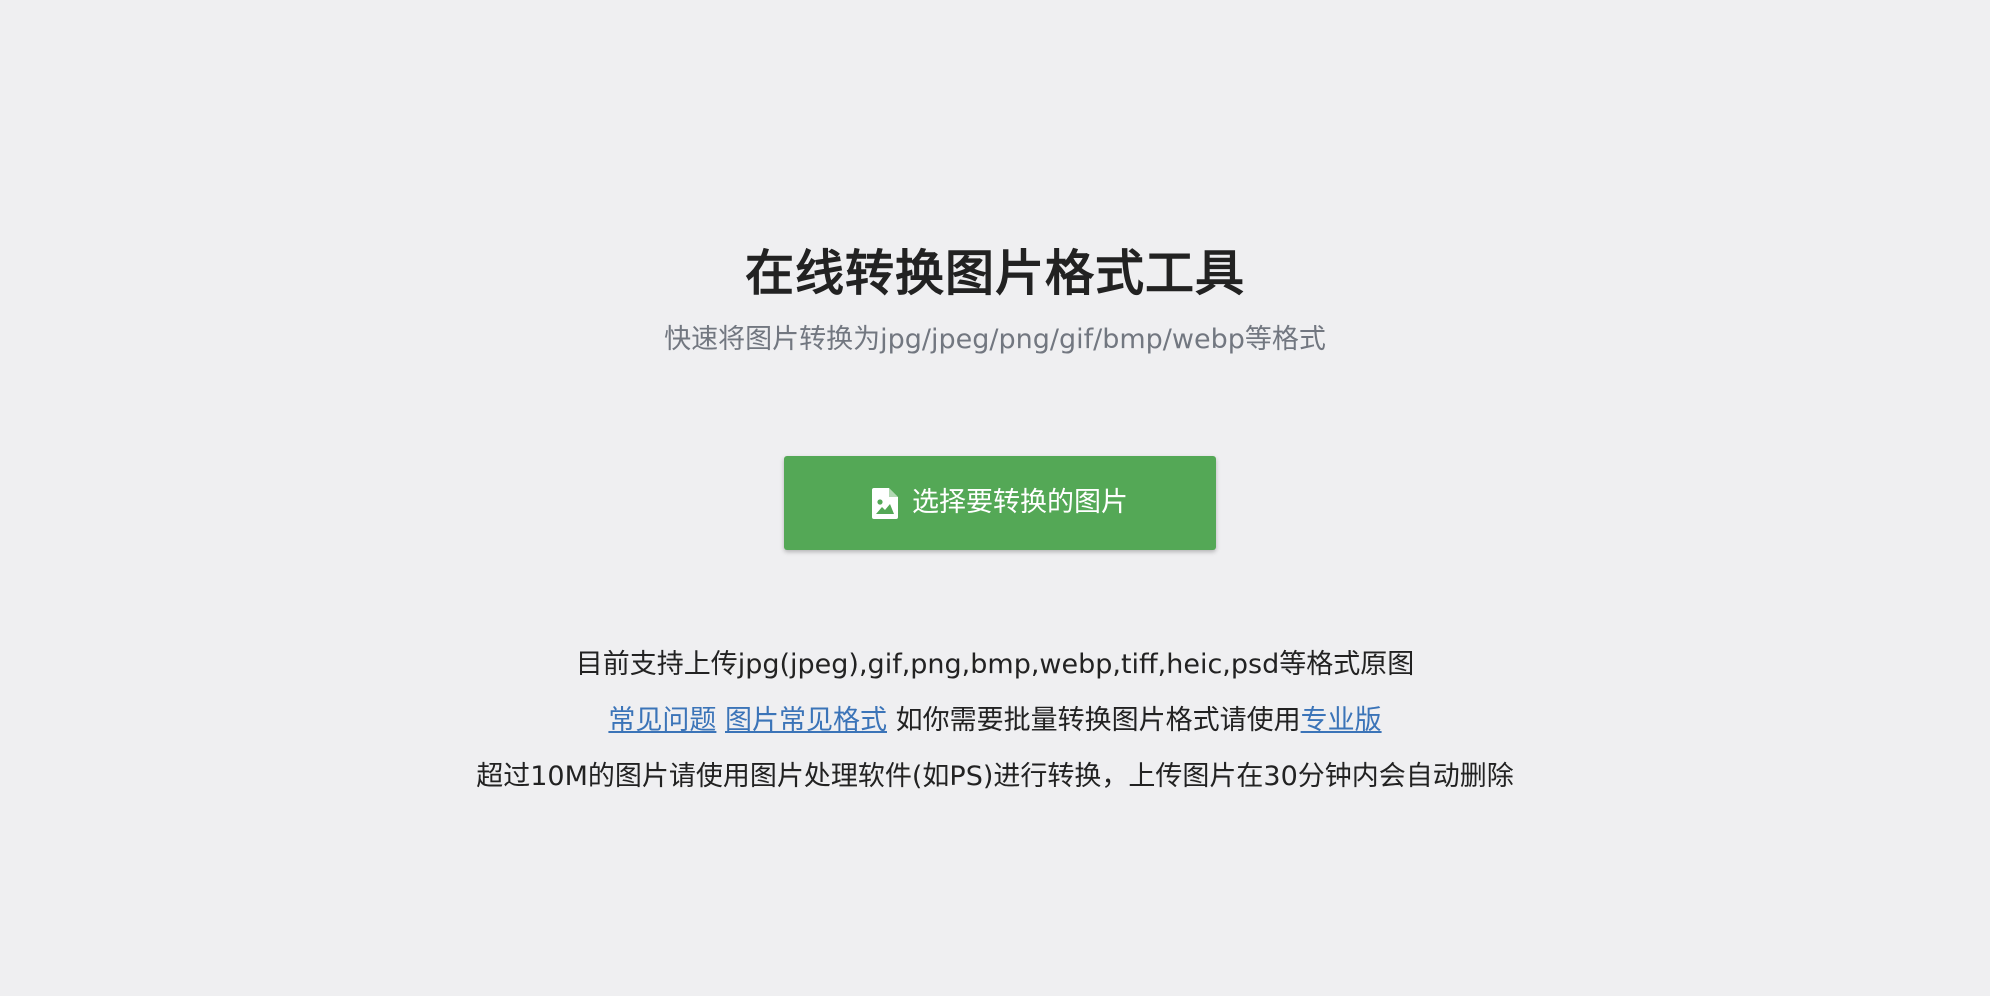  I want to click on page-title: 在线转换图片格式工具, so click(994, 273).